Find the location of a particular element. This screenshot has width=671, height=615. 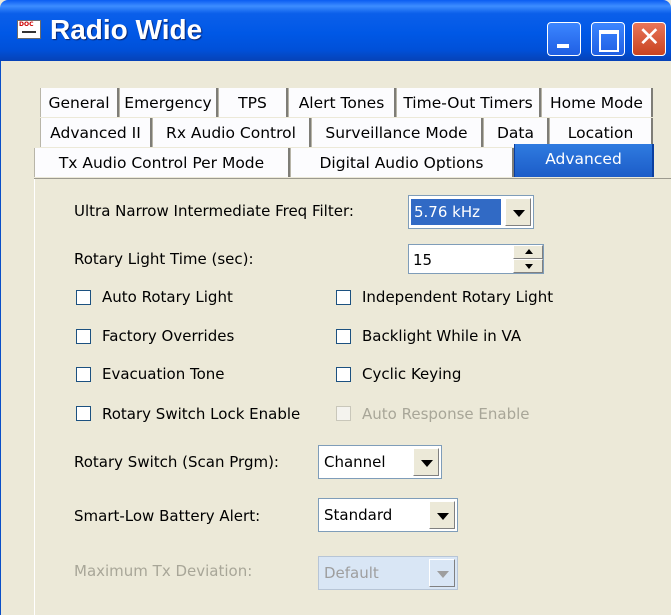

auto-rotary-light-checkbox is located at coordinates (83, 297).